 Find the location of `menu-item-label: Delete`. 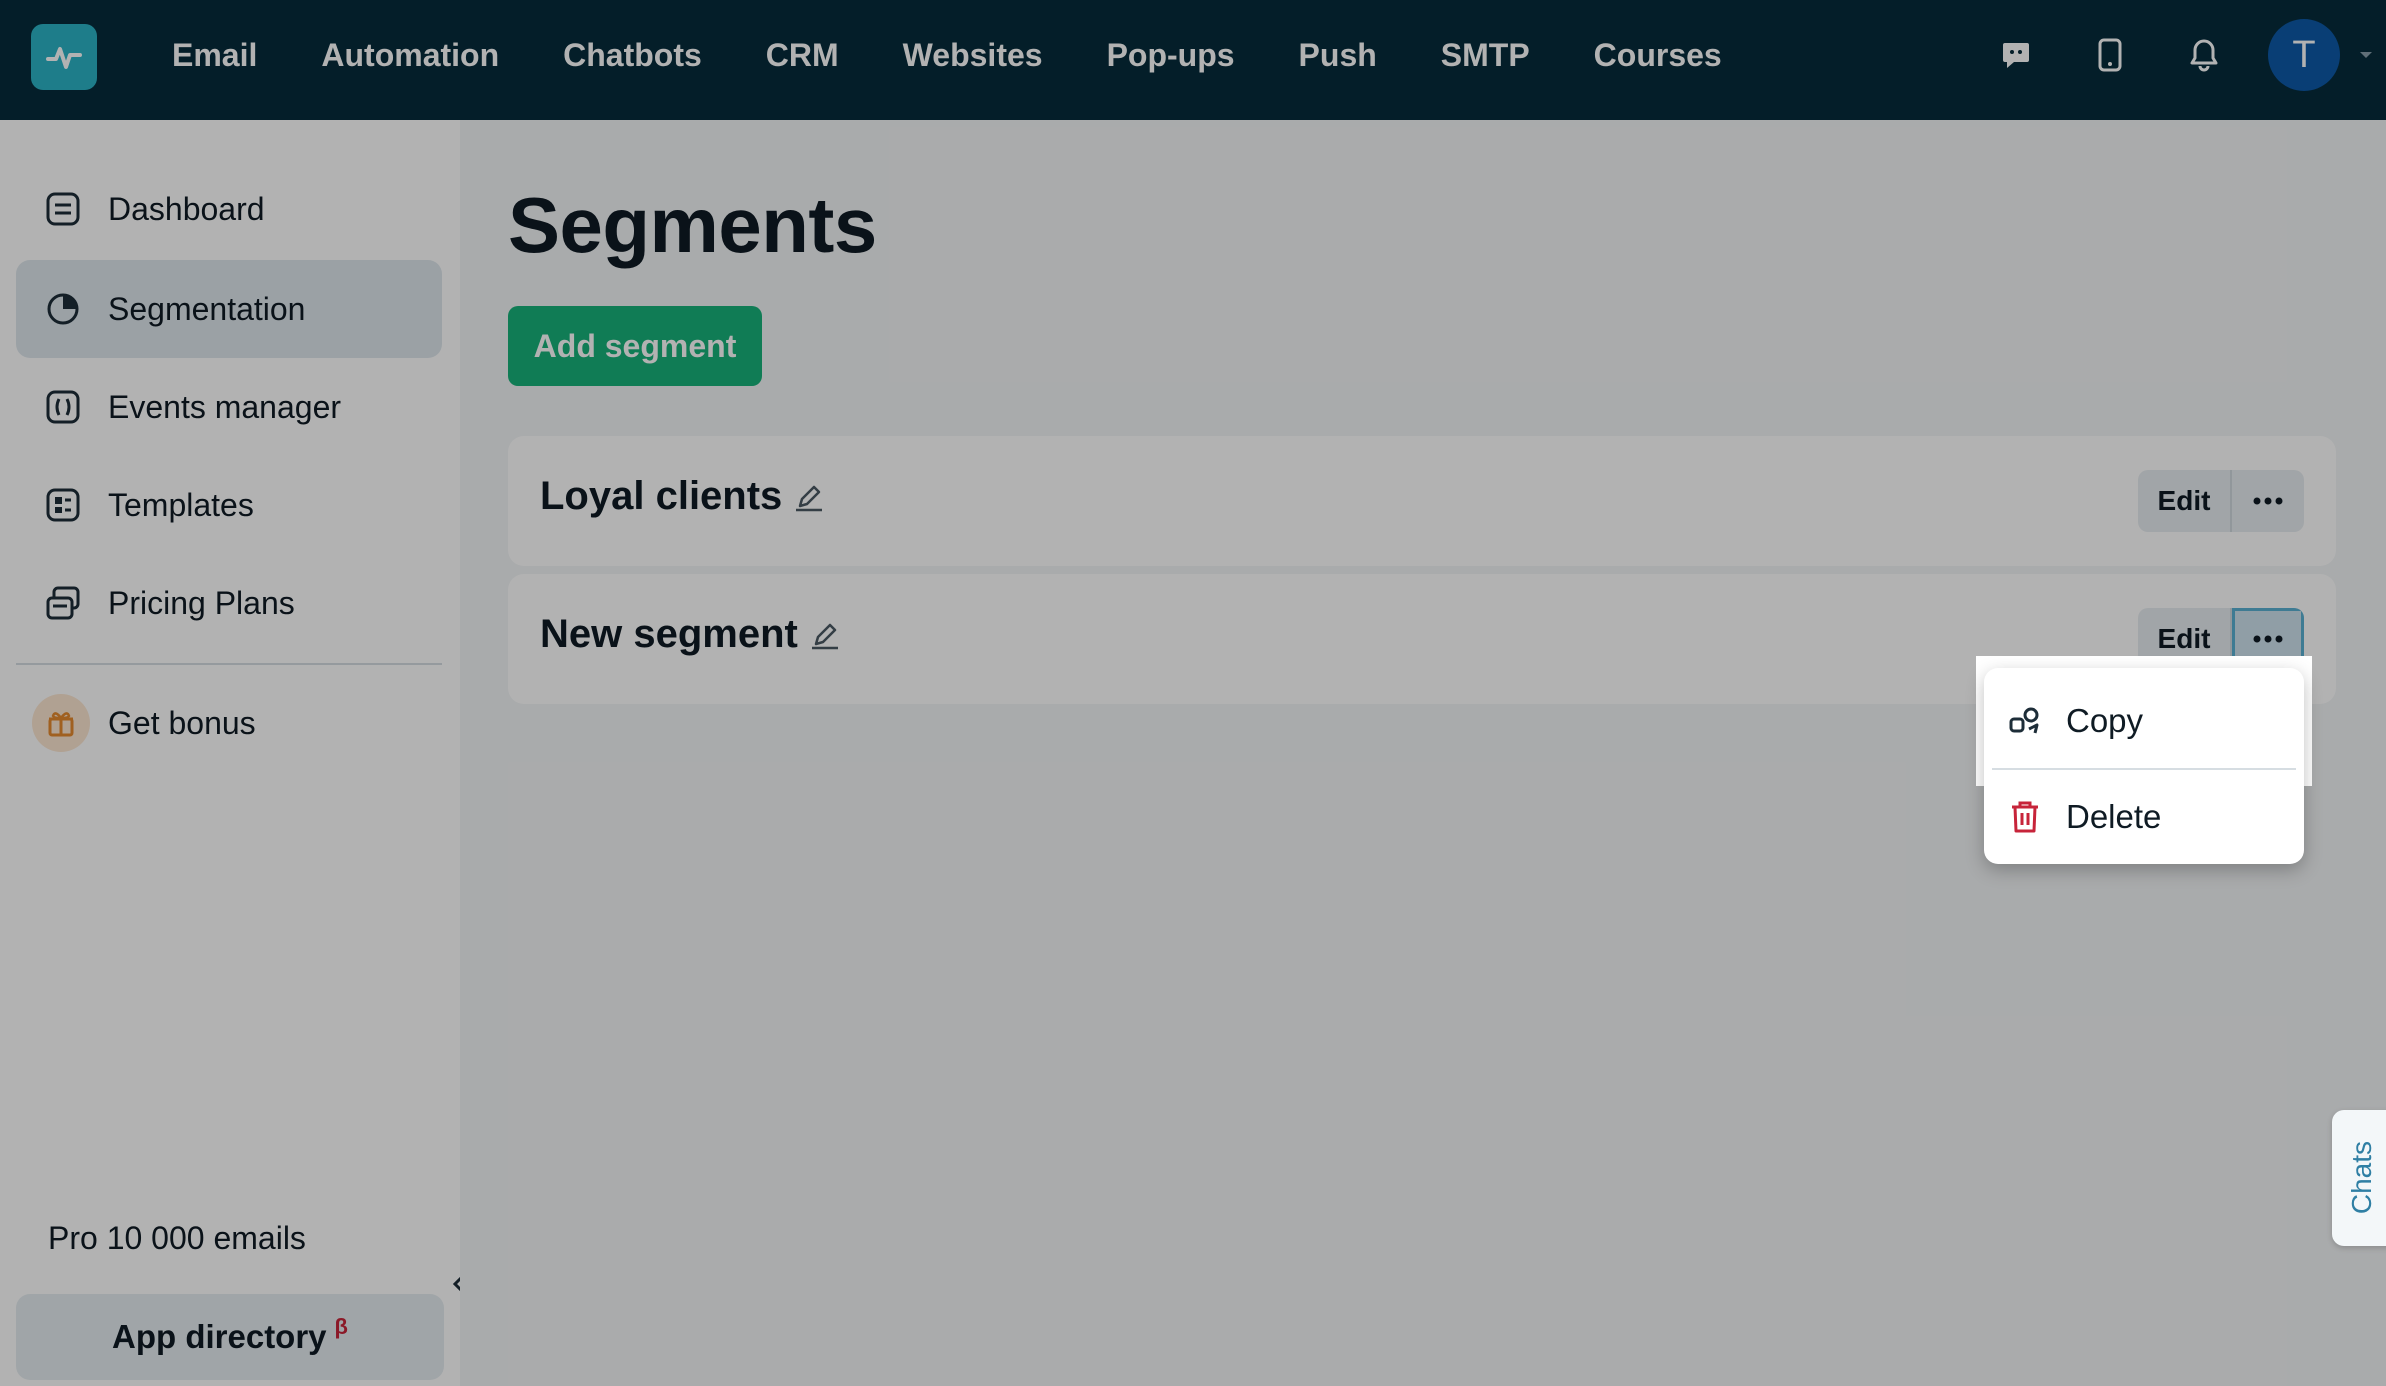

menu-item-label: Delete is located at coordinates (2114, 816).